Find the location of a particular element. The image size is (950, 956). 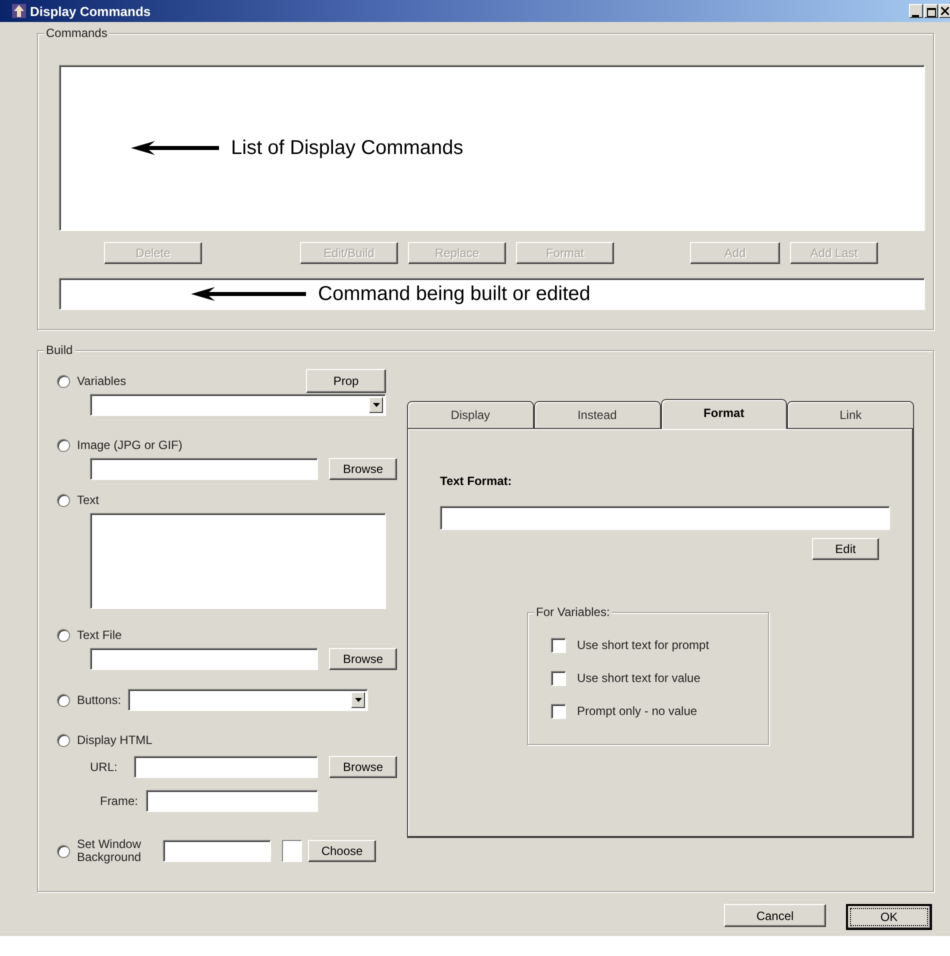

checkbox-label: Prompt only - no value is located at coordinates (637, 711).